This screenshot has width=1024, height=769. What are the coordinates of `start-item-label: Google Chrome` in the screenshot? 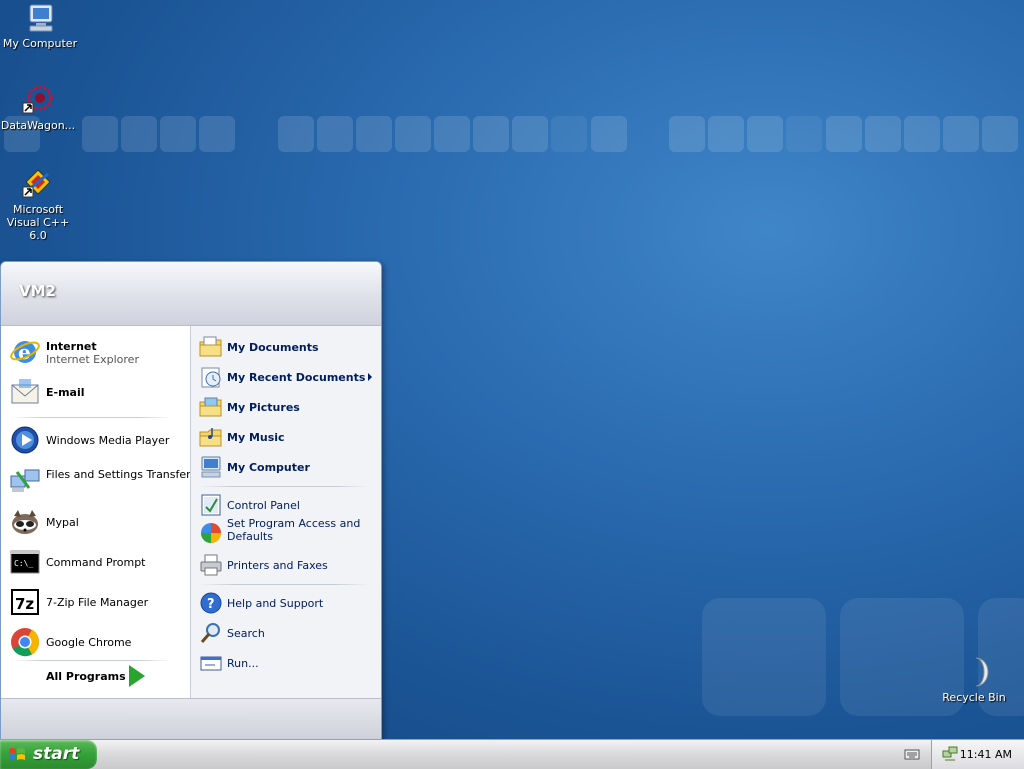 It's located at (89, 642).